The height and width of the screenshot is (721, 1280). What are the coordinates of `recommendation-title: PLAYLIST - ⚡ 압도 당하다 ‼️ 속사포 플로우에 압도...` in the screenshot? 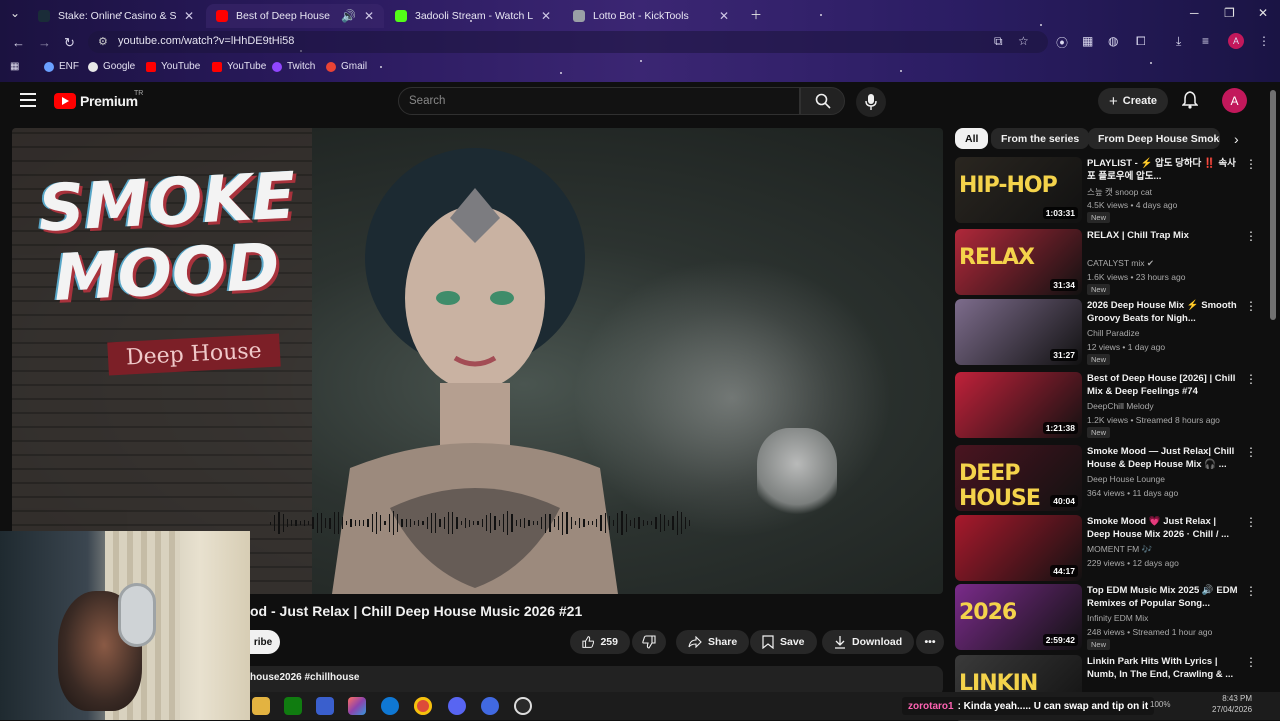 It's located at (1163, 170).